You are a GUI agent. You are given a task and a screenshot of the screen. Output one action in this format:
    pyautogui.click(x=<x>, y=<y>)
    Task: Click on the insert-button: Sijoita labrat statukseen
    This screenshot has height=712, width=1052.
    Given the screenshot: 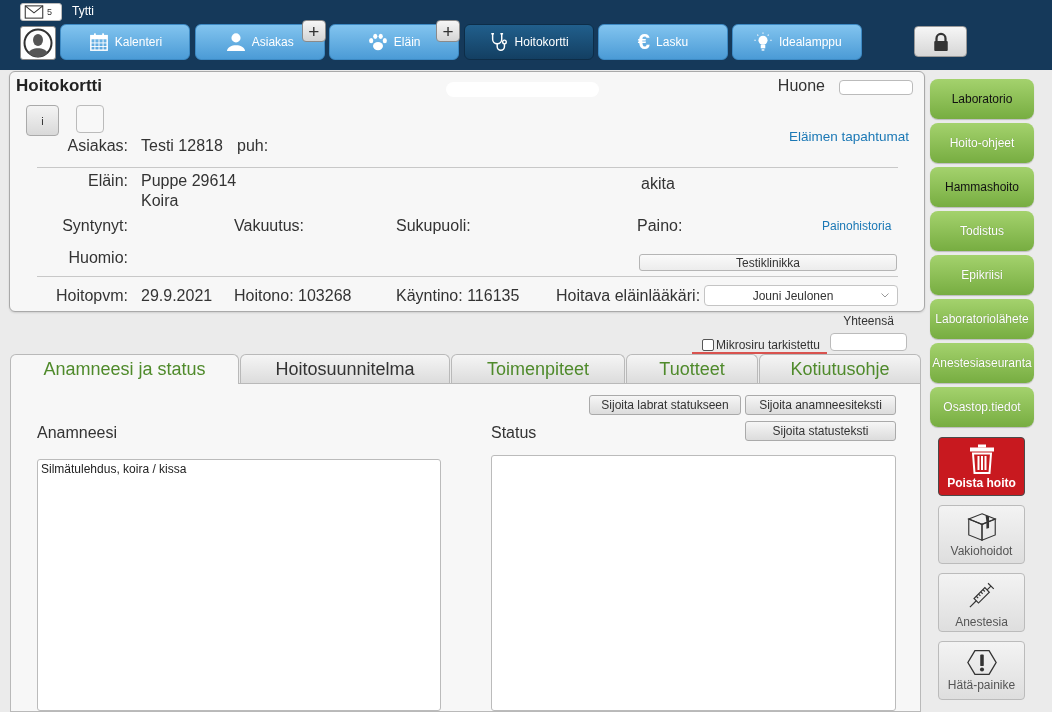 What is the action you would take?
    pyautogui.click(x=665, y=405)
    